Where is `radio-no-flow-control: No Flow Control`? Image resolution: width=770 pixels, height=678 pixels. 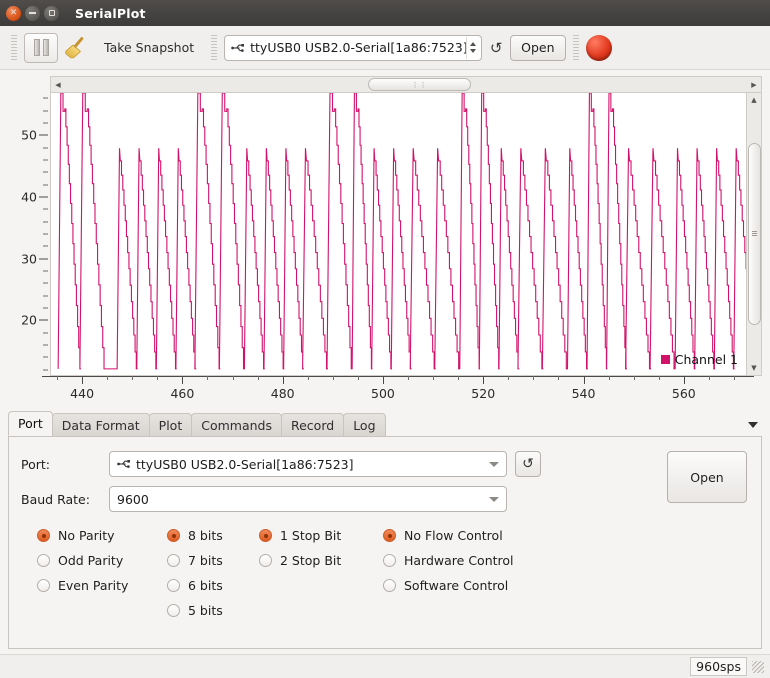
radio-no-flow-control: No Flow Control is located at coordinates (468, 535).